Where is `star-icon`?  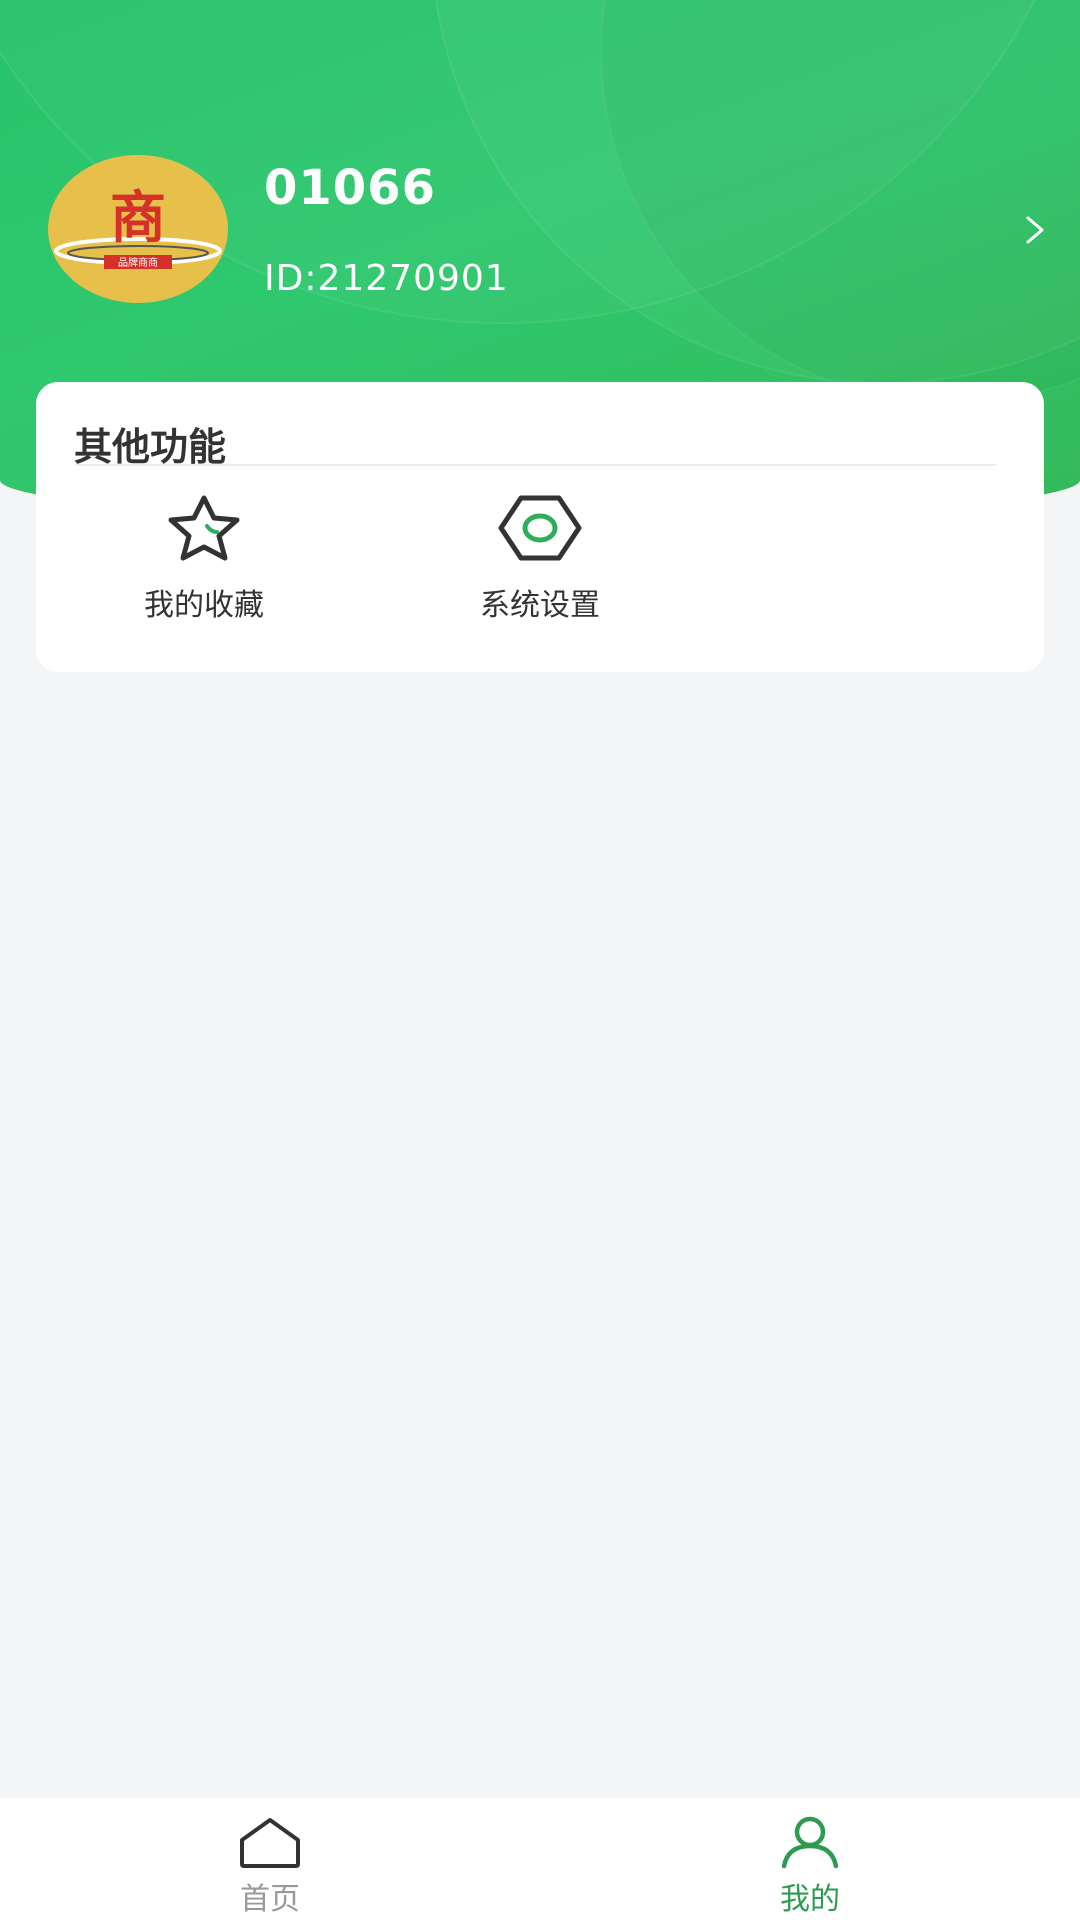 star-icon is located at coordinates (204, 528).